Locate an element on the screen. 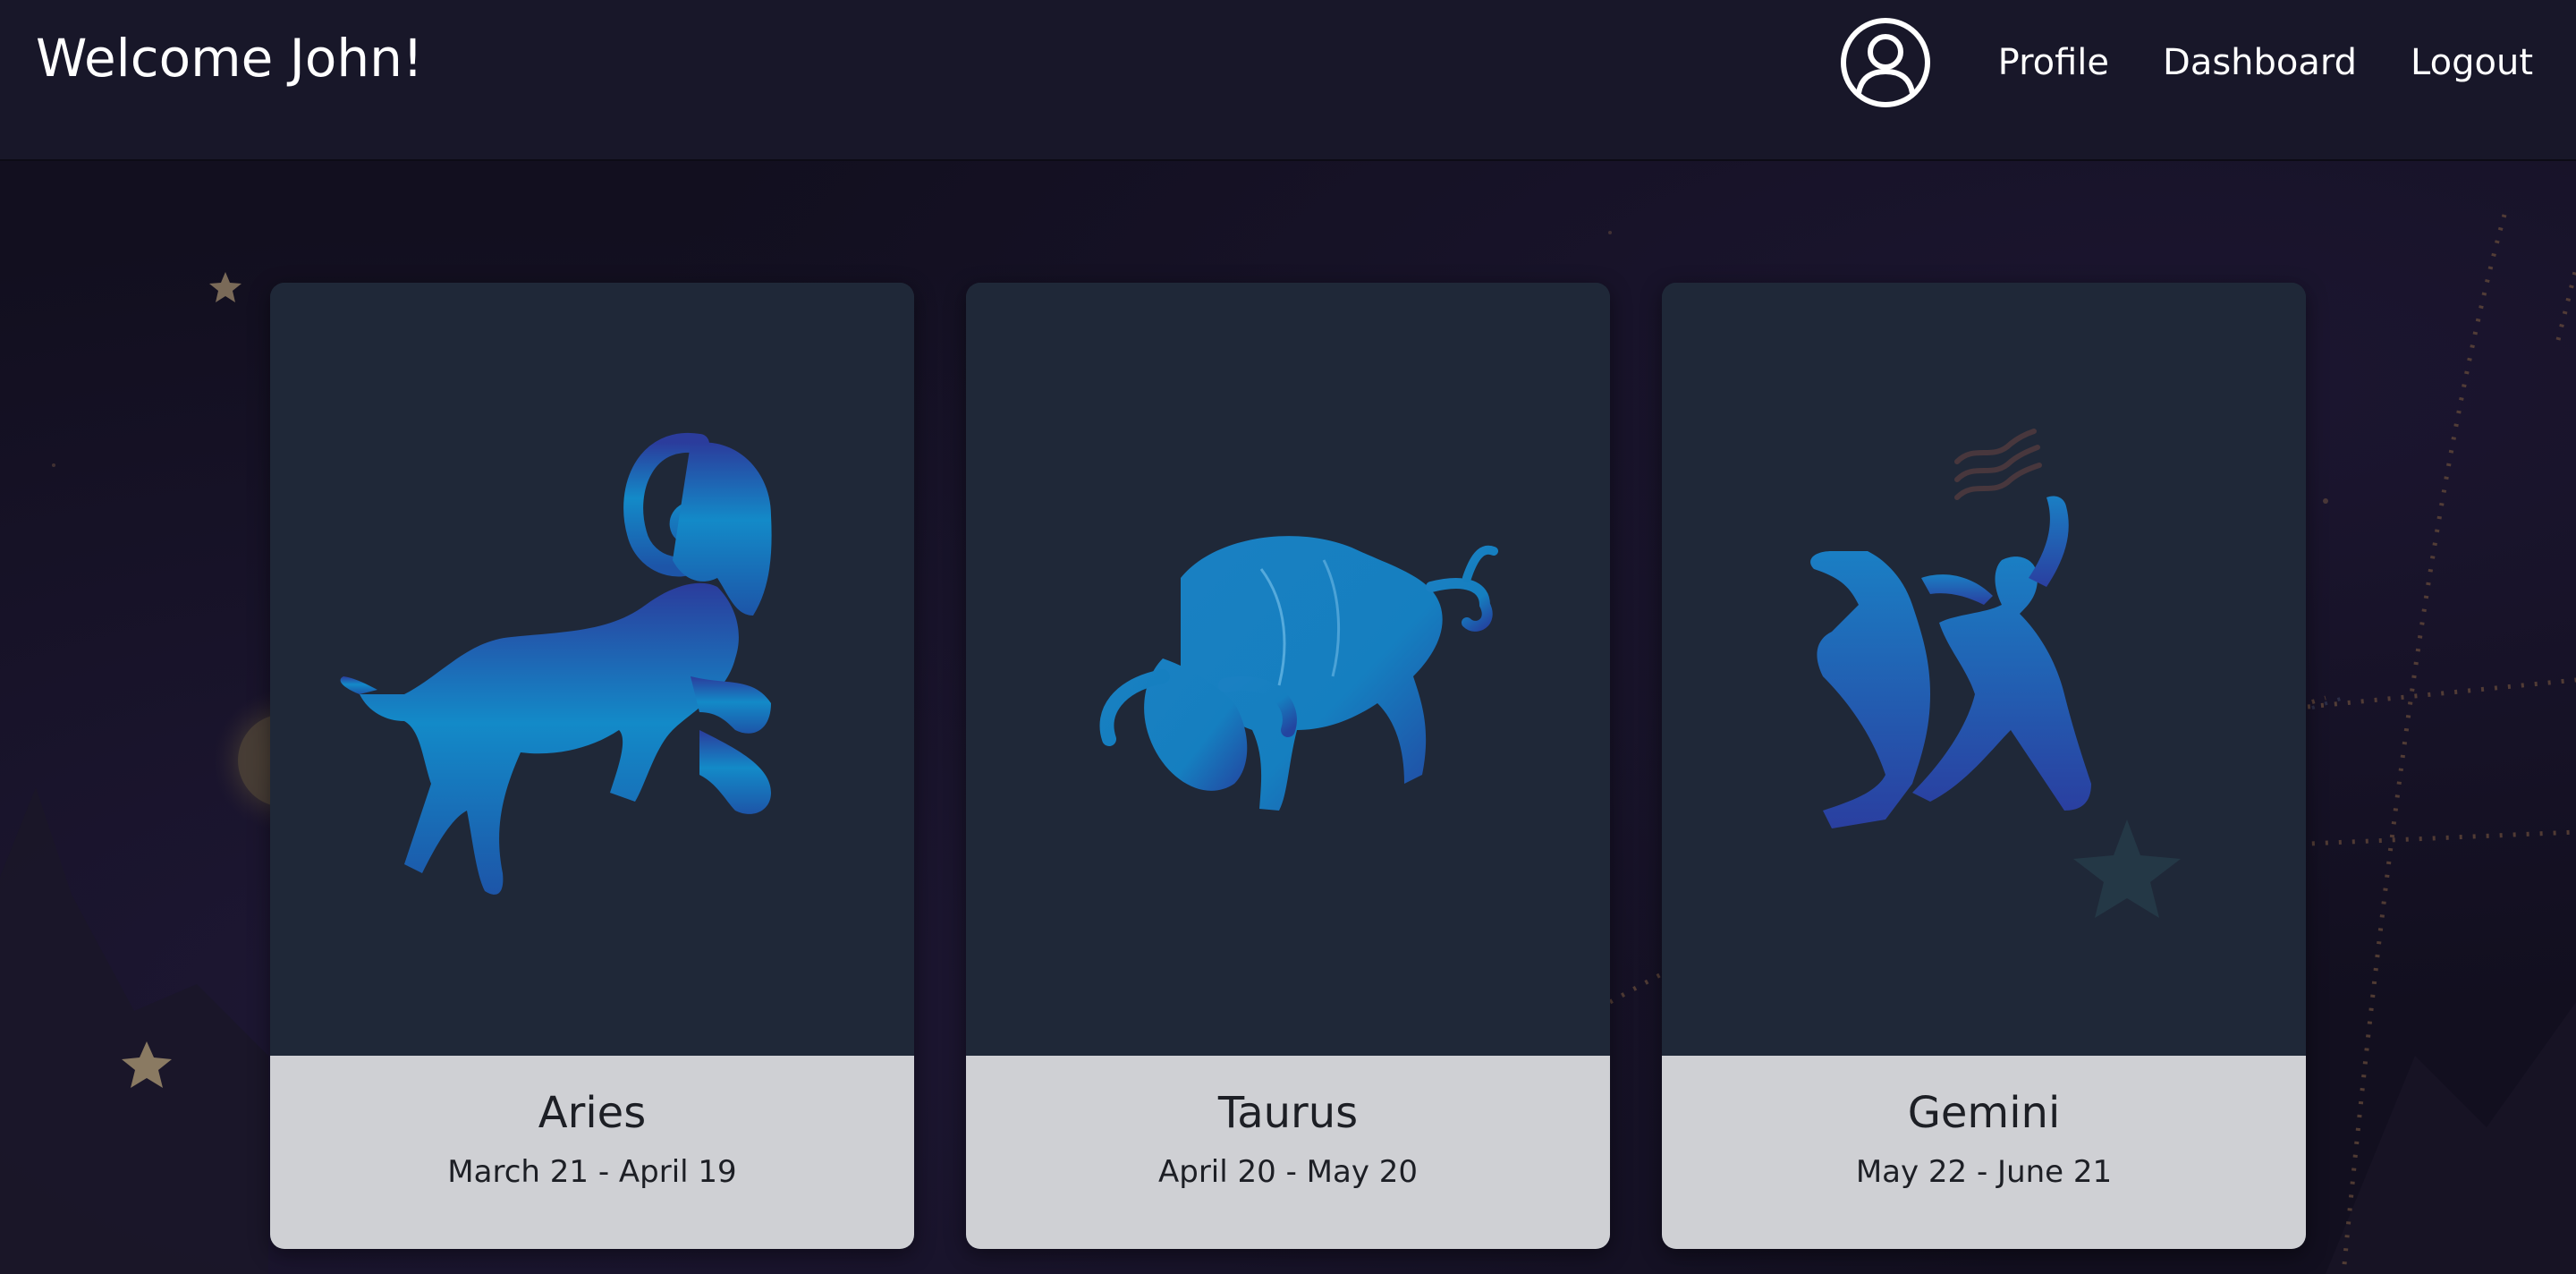  card-body: Gemini May 22 - June 21 is located at coordinates (1984, 1152).